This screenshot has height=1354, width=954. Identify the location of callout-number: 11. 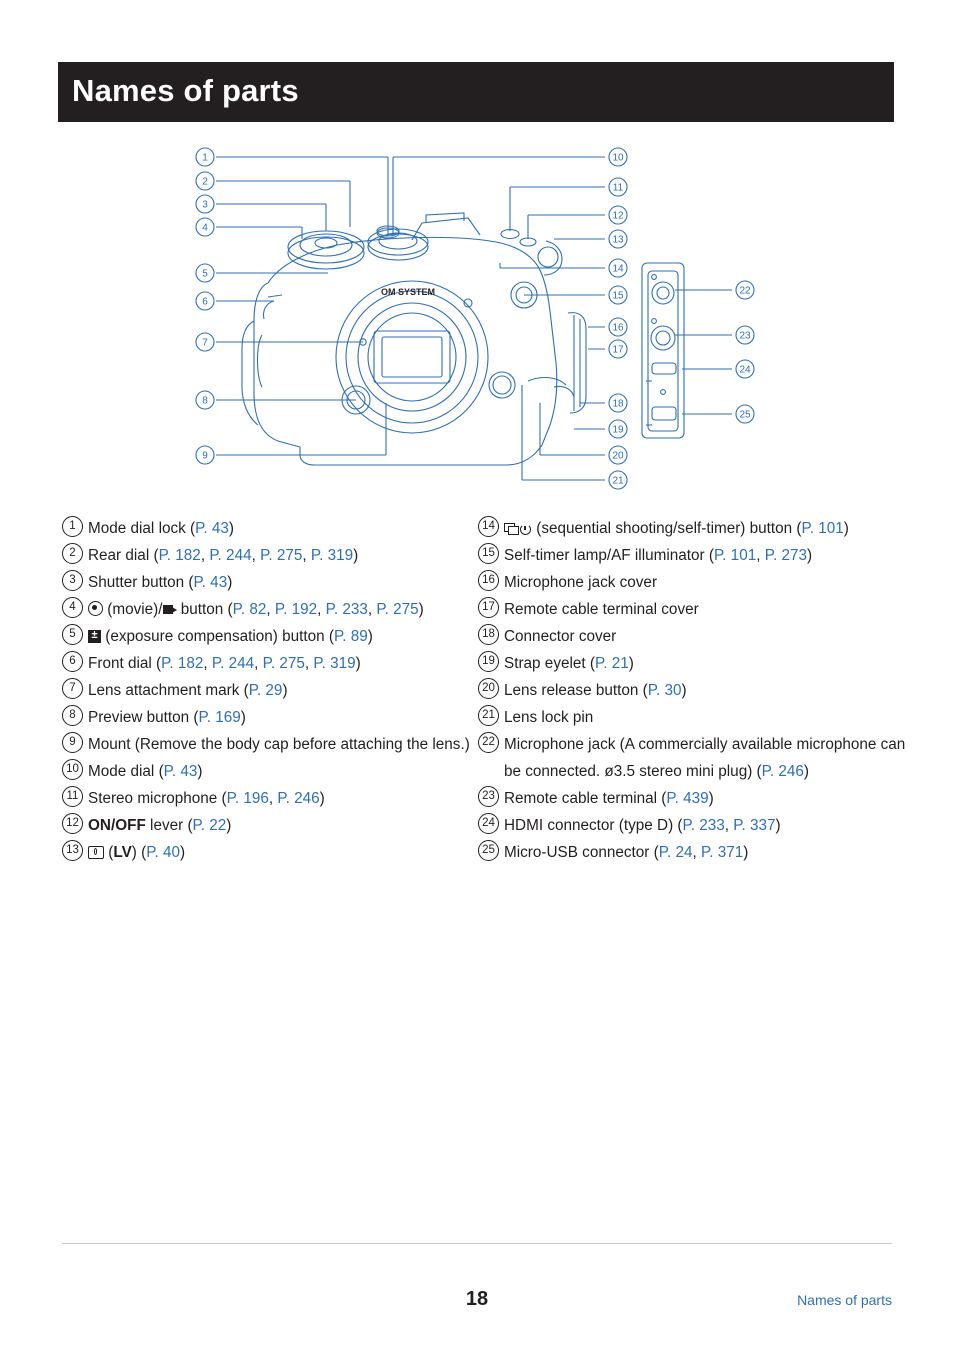
(72, 796).